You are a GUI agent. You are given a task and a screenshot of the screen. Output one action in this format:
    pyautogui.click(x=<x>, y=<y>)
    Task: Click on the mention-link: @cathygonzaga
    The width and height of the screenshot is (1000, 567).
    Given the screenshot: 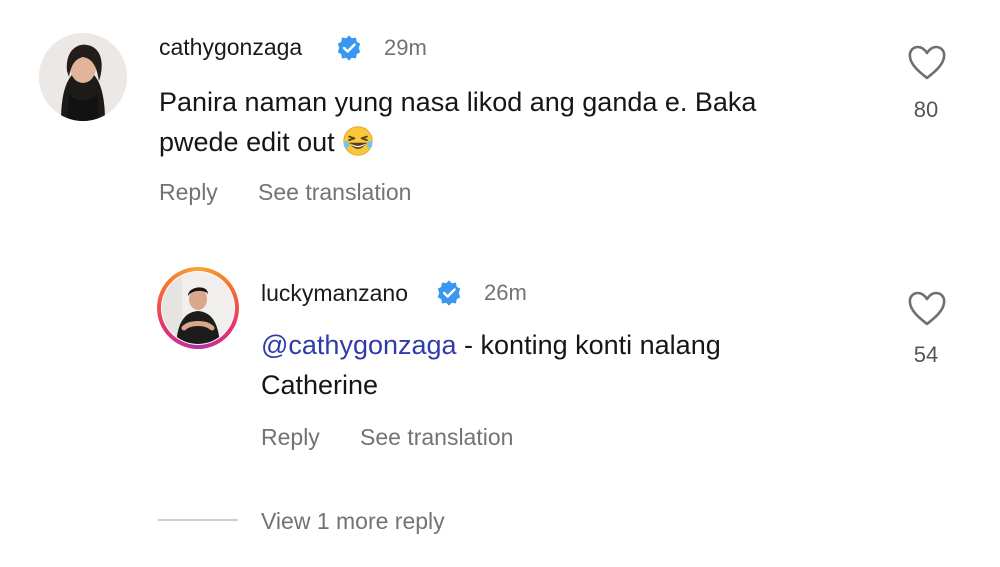 What is the action you would take?
    pyautogui.click(x=359, y=345)
    